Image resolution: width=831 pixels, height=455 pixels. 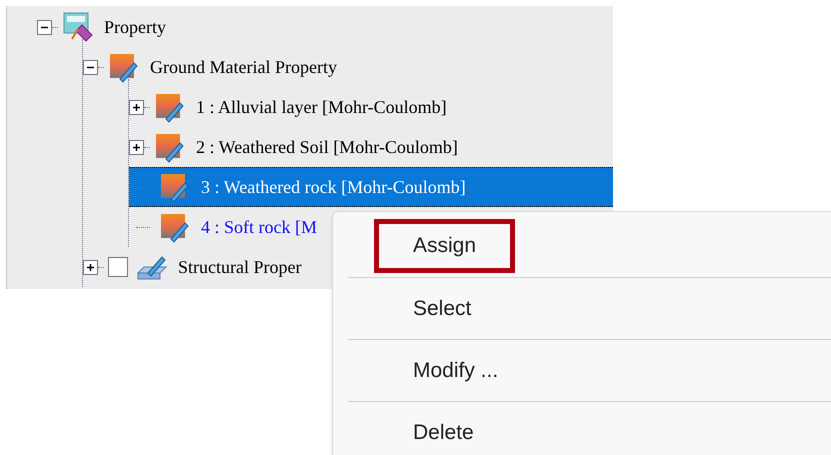 What do you see at coordinates (321, 107) in the screenshot?
I see `tree-label: 1 : Alluvial layer [Mohr-Coulomb]` at bounding box center [321, 107].